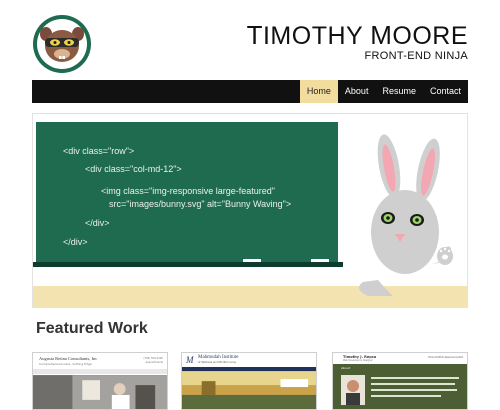 The height and width of the screenshot is (410, 500). I want to click on code-line-5: </div>, so click(97, 223).